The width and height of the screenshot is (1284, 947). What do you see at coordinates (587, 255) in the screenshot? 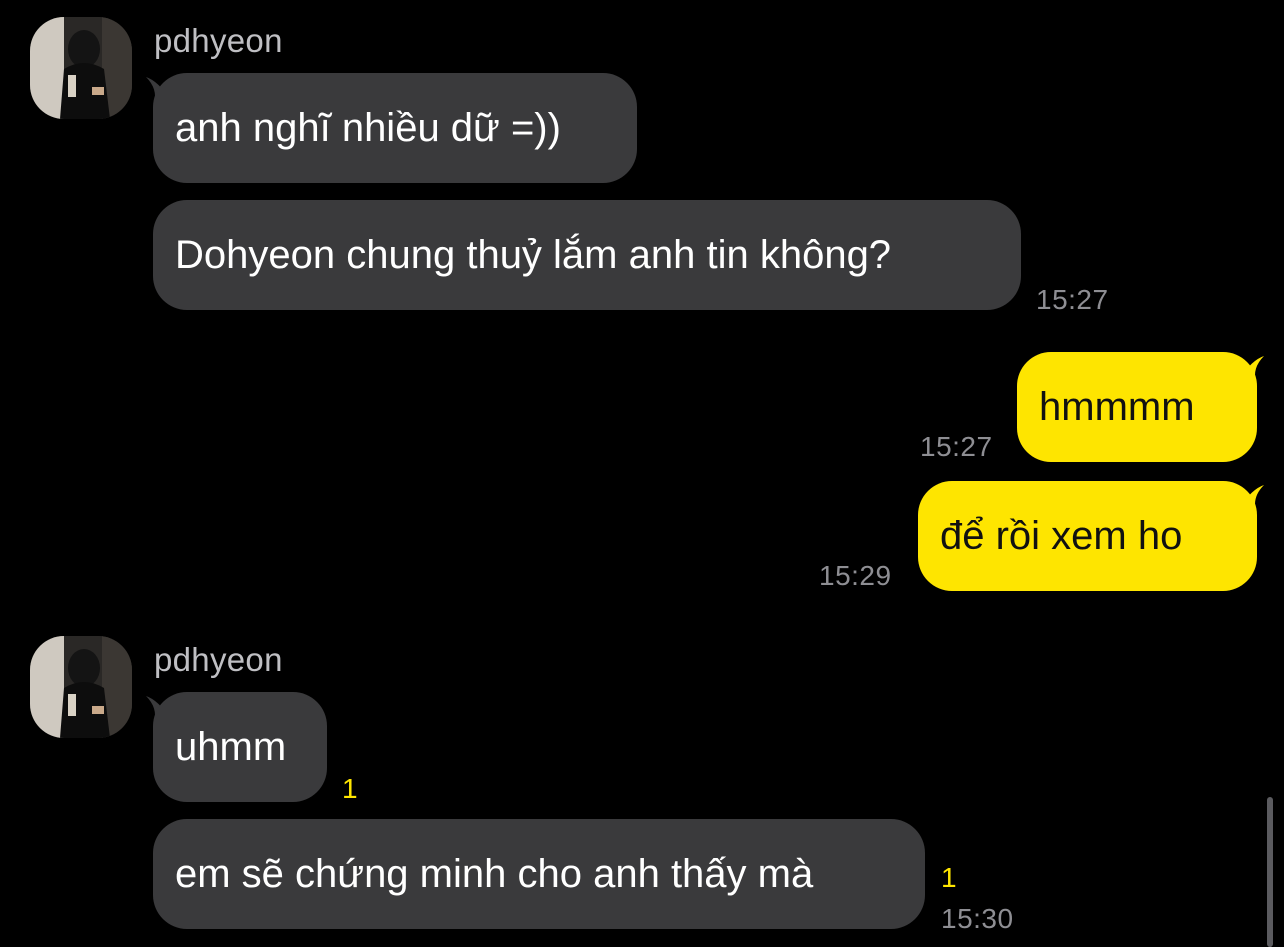
I see `incoming-message-bubble: Dohyeon chung thuỷ lắm anh tin không?` at bounding box center [587, 255].